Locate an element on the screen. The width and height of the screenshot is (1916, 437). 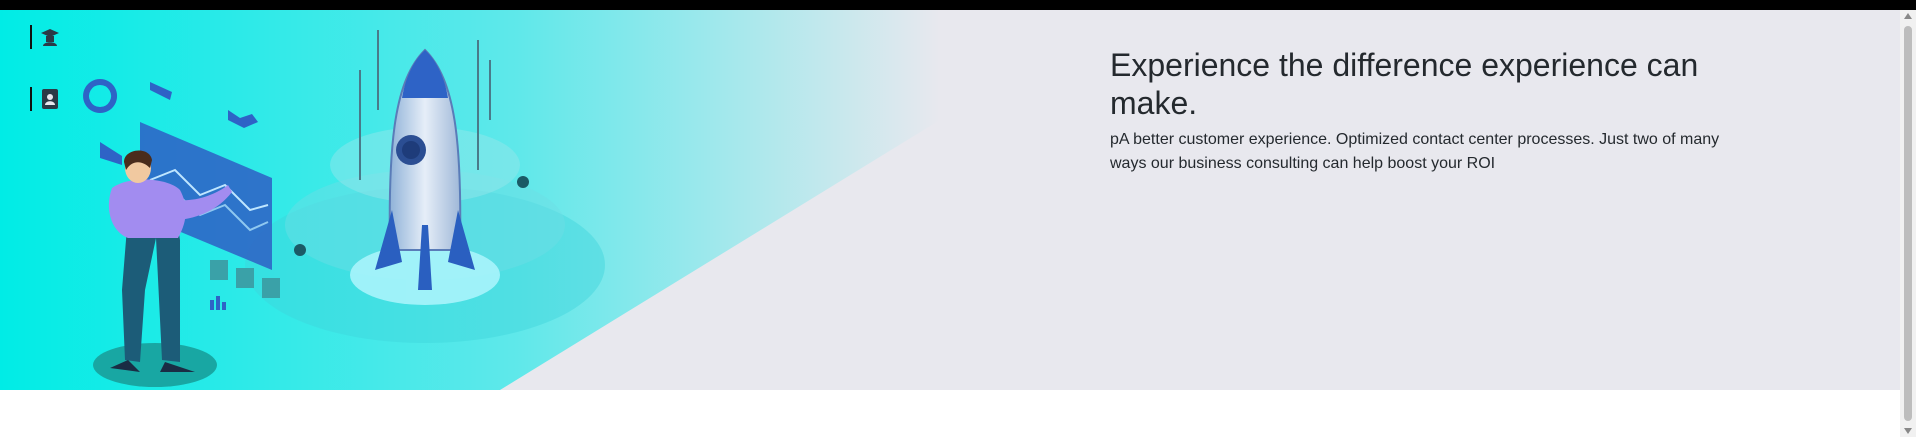
scroll-thumb is located at coordinates (1908, 223).